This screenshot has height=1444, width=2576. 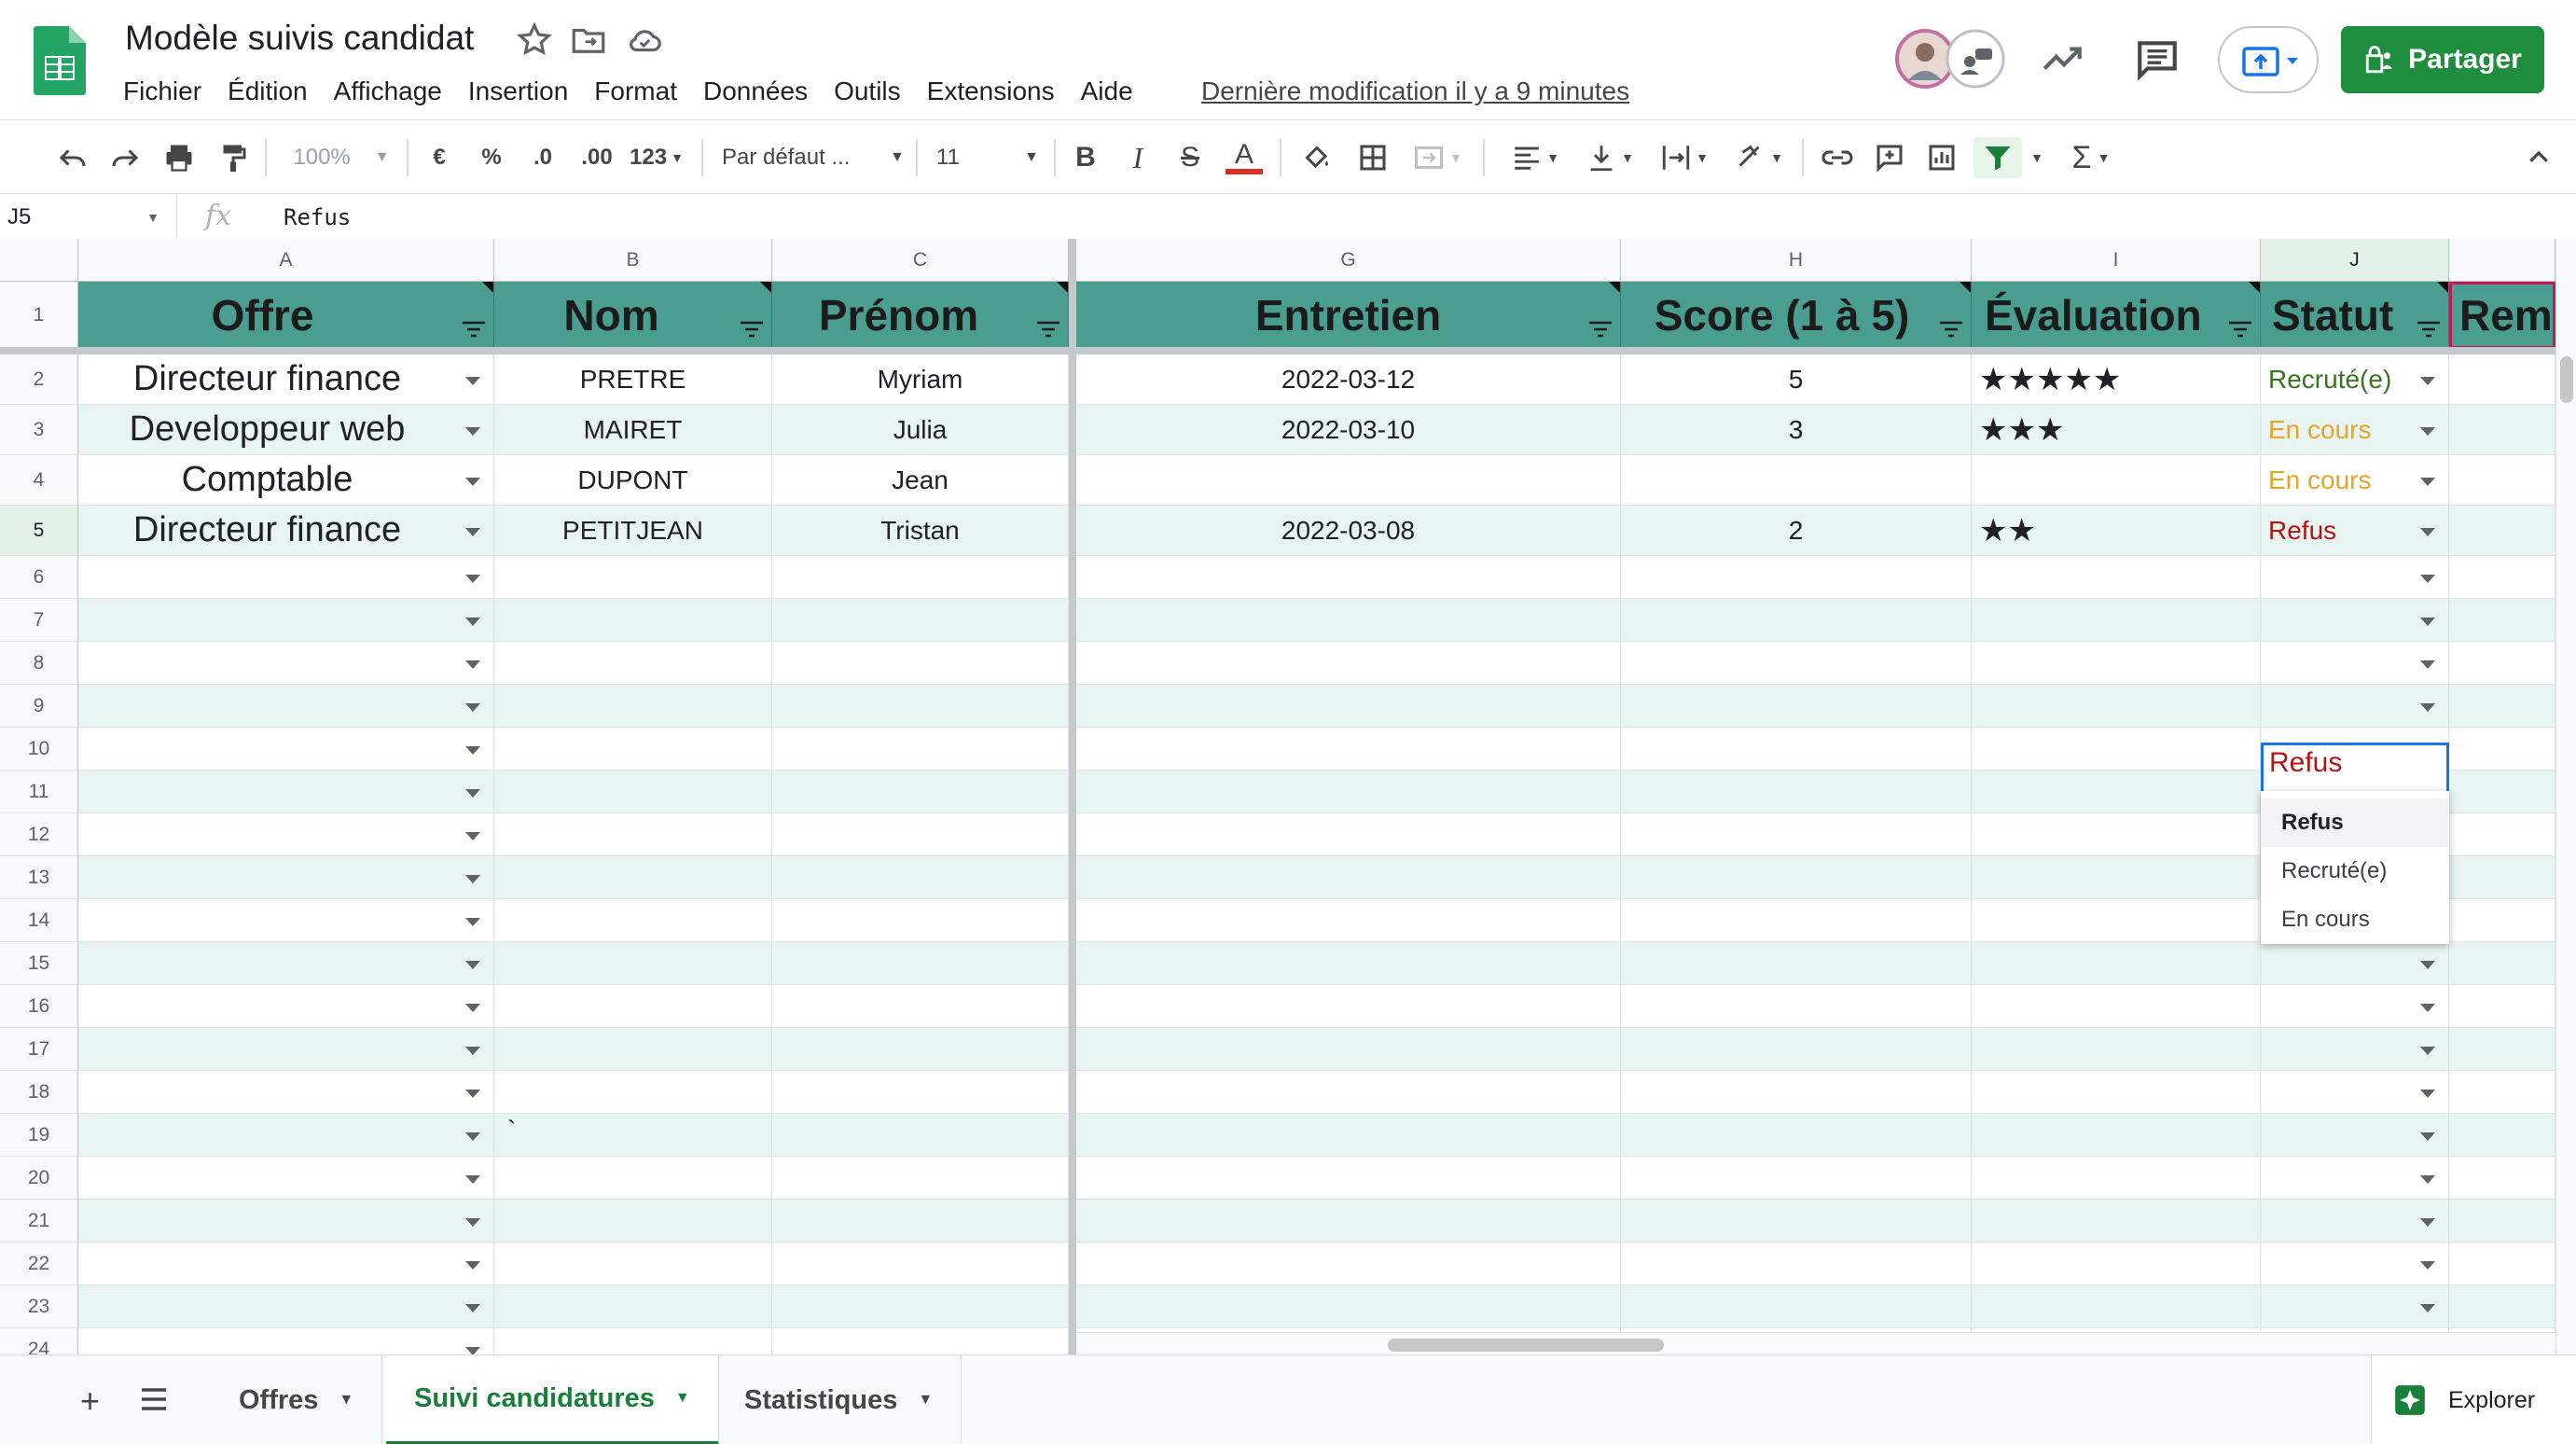 I want to click on row-header: 8, so click(x=39, y=663).